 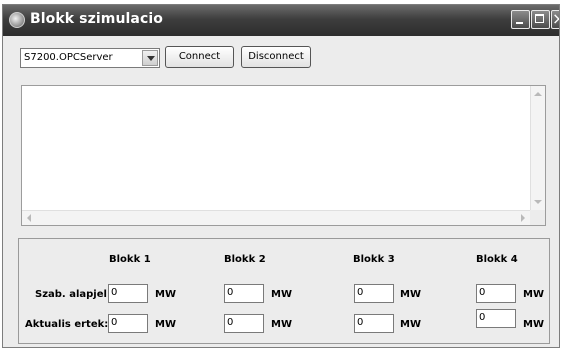 What do you see at coordinates (96, 19) in the screenshot?
I see `window-title: Blokk szimulacio` at bounding box center [96, 19].